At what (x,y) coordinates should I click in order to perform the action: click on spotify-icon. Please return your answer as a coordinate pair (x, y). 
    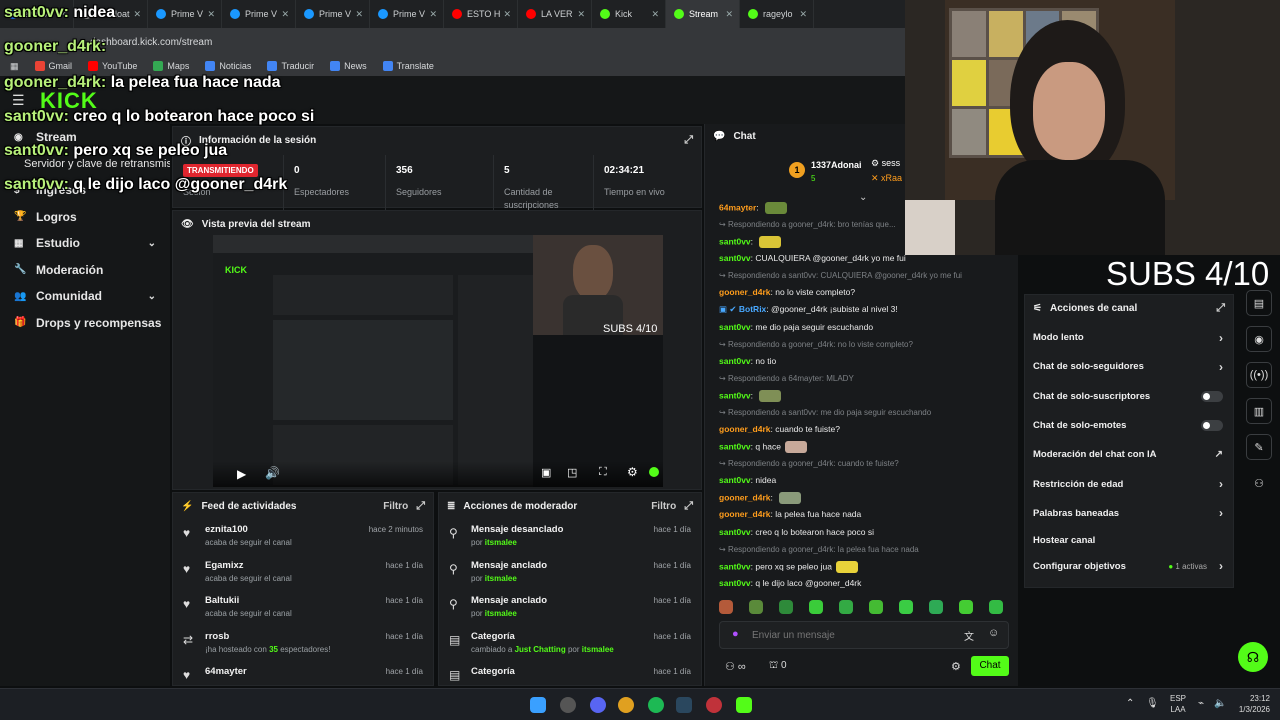
    Looking at the image, I should click on (656, 705).